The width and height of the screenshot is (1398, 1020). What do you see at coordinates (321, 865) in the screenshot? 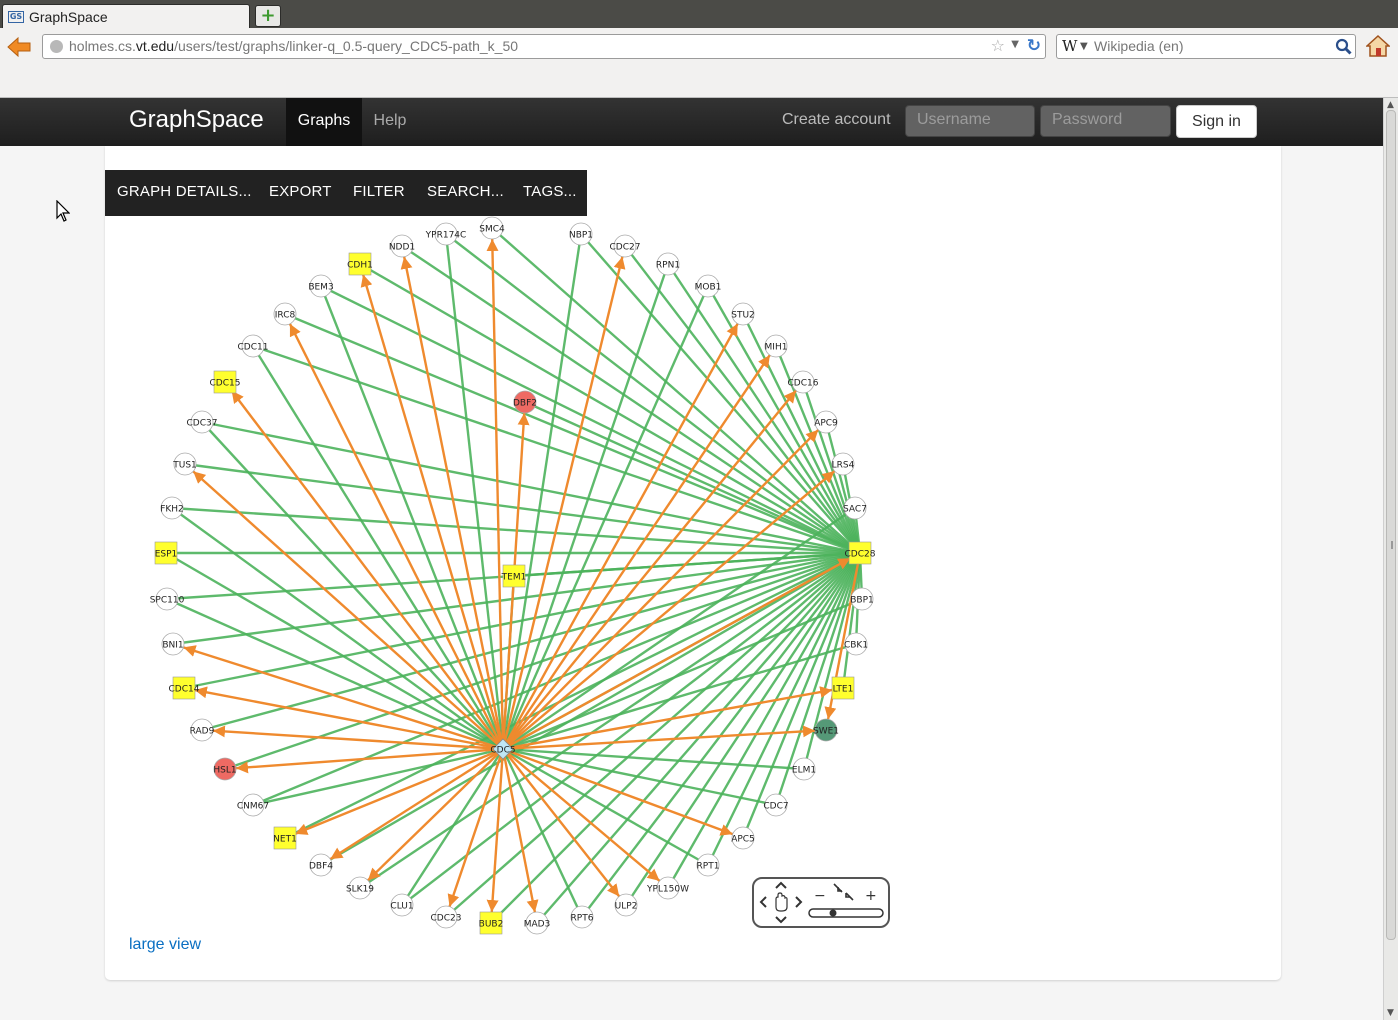
I see `node-dbf4: DBF4` at bounding box center [321, 865].